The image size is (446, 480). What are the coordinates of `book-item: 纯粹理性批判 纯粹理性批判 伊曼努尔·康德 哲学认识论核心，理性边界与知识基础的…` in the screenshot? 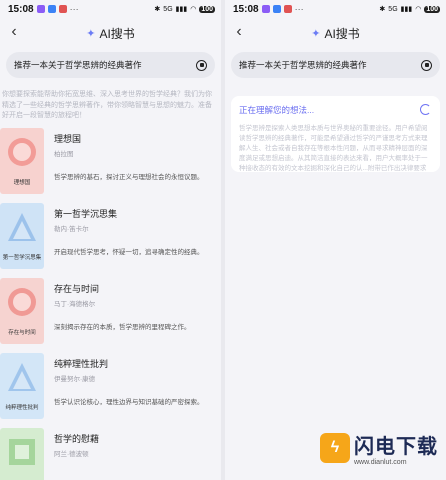 It's located at (110, 389).